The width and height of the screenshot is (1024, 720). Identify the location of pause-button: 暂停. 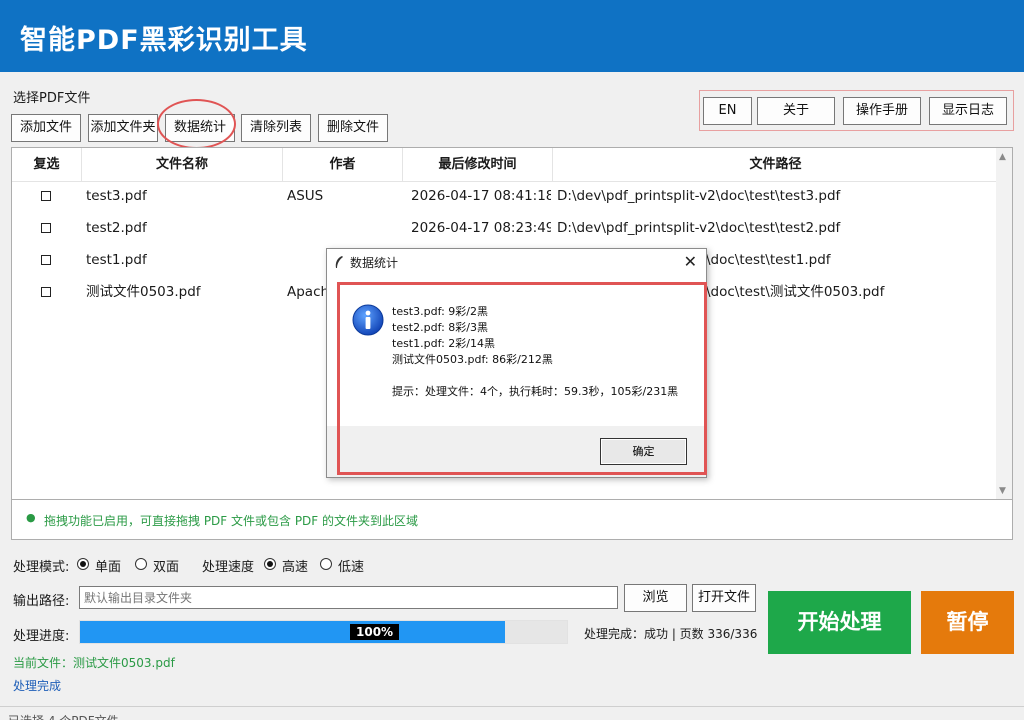
(967, 622).